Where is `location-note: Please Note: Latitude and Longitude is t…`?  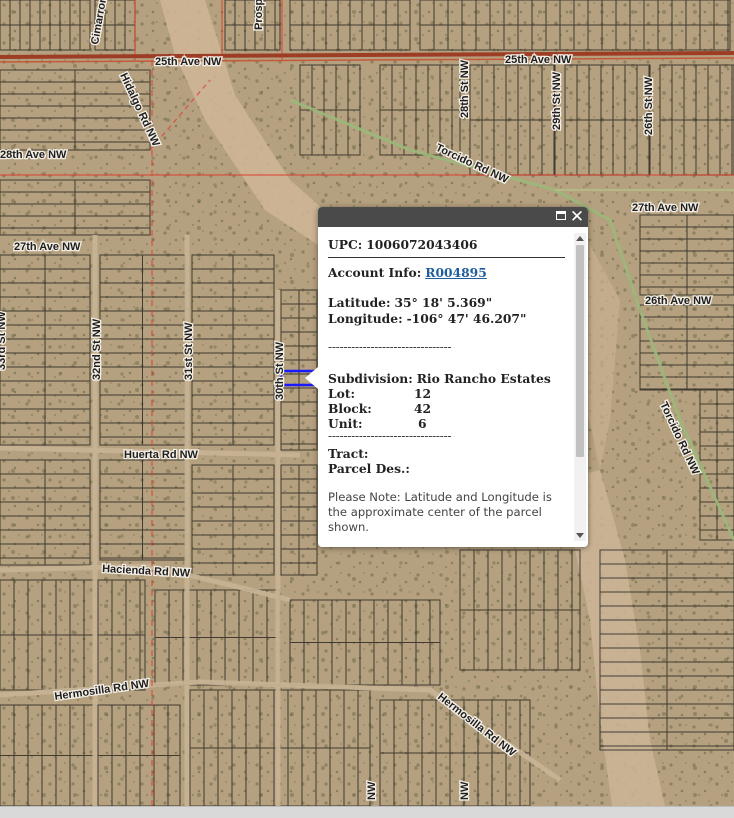 location-note: Please Note: Latitude and Longitude is t… is located at coordinates (440, 512).